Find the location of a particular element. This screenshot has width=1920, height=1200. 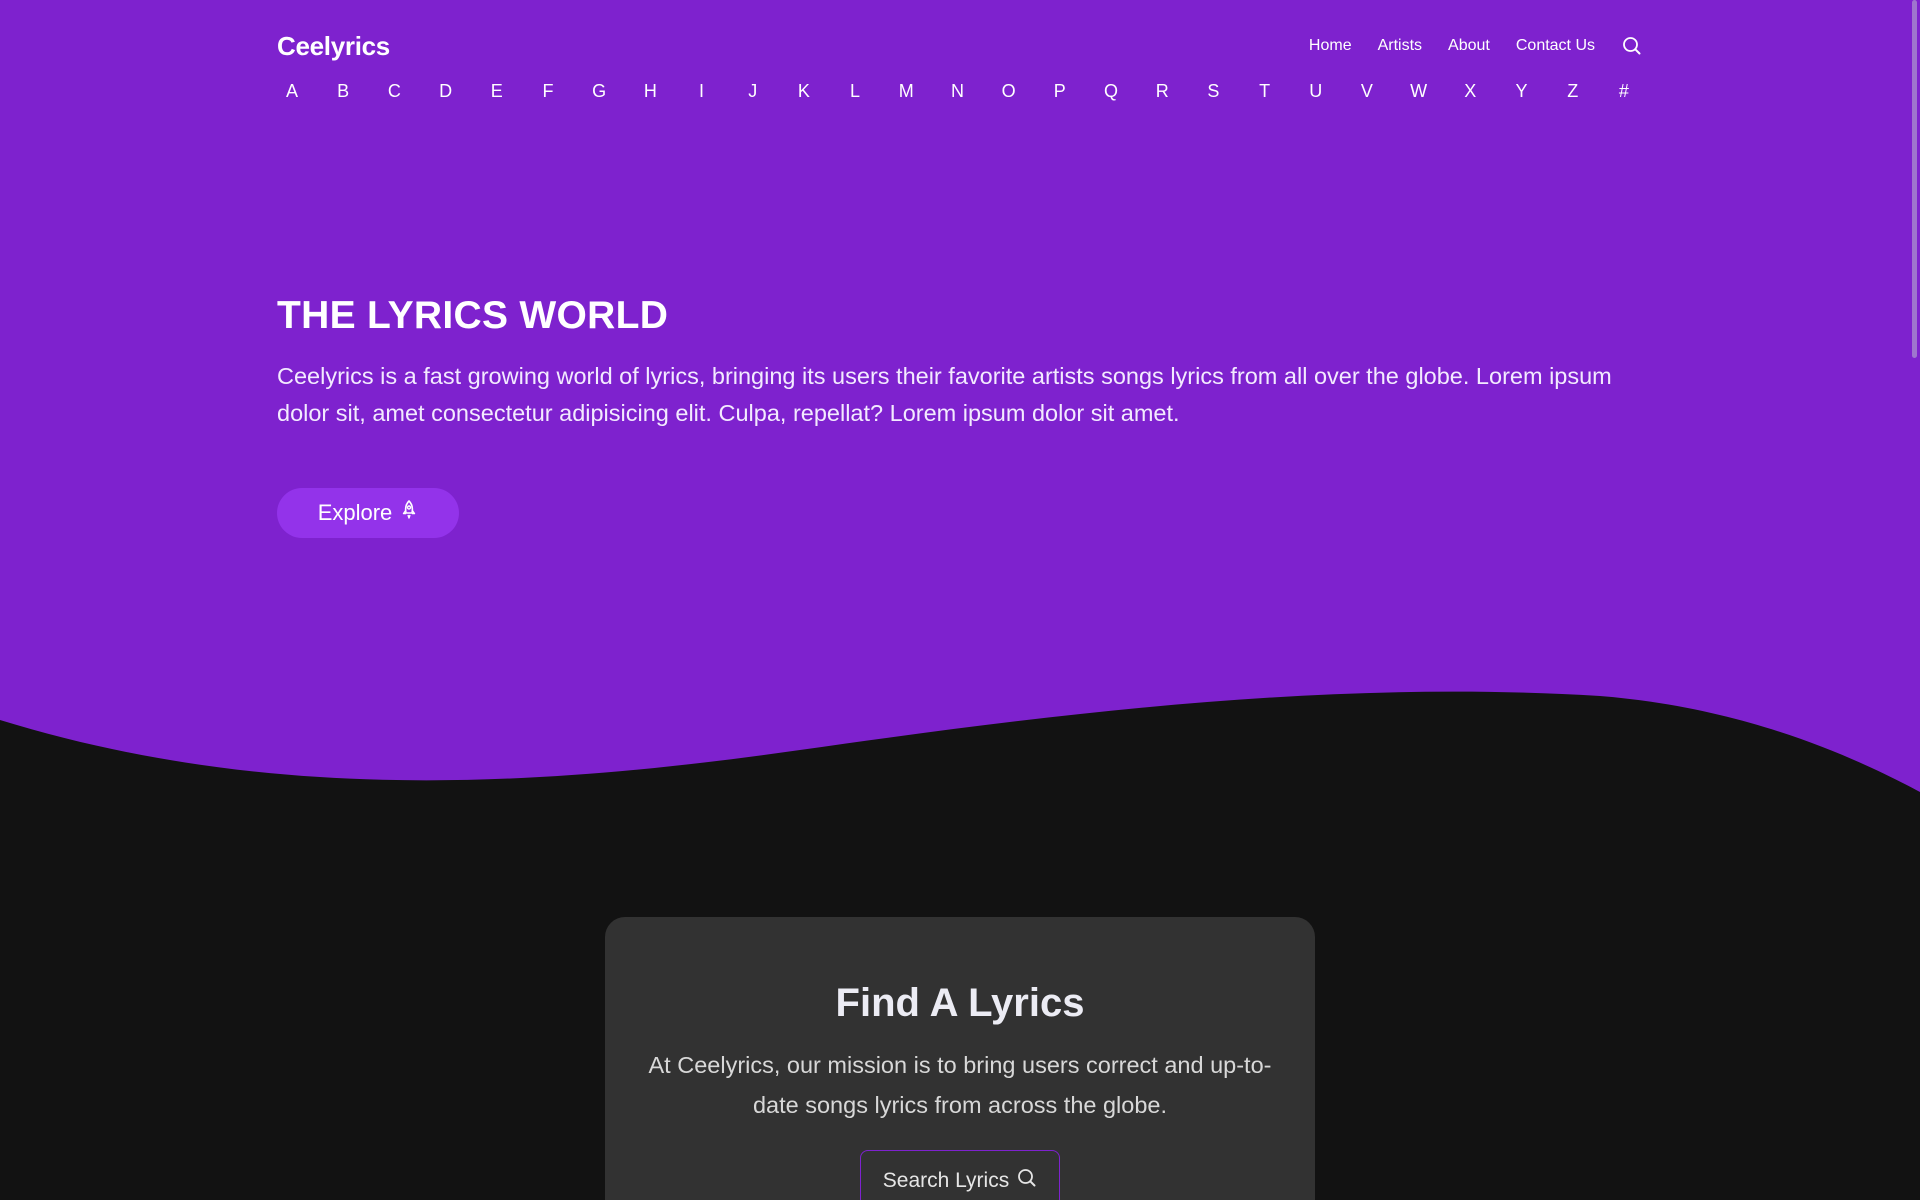

nav-contact-link: Contact Us is located at coordinates (1555, 46).